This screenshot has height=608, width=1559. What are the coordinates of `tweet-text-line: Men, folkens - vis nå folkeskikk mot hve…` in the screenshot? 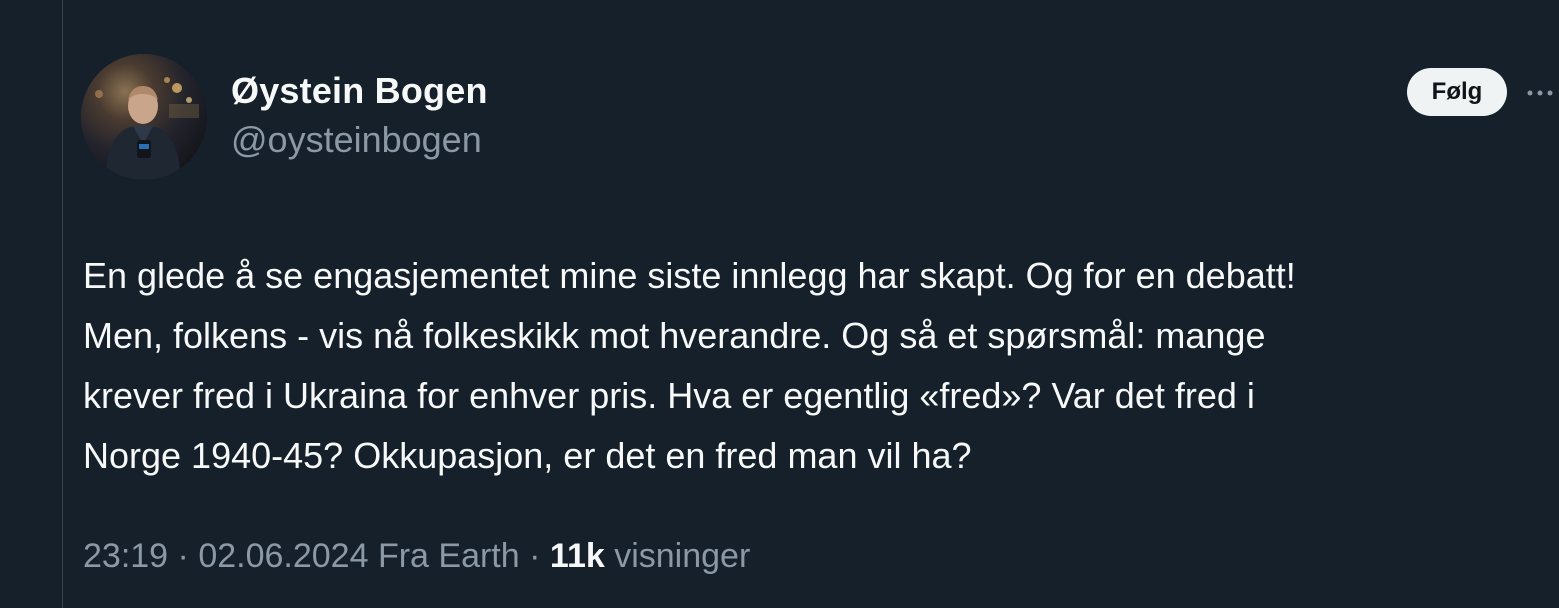 It's located at (674, 335).